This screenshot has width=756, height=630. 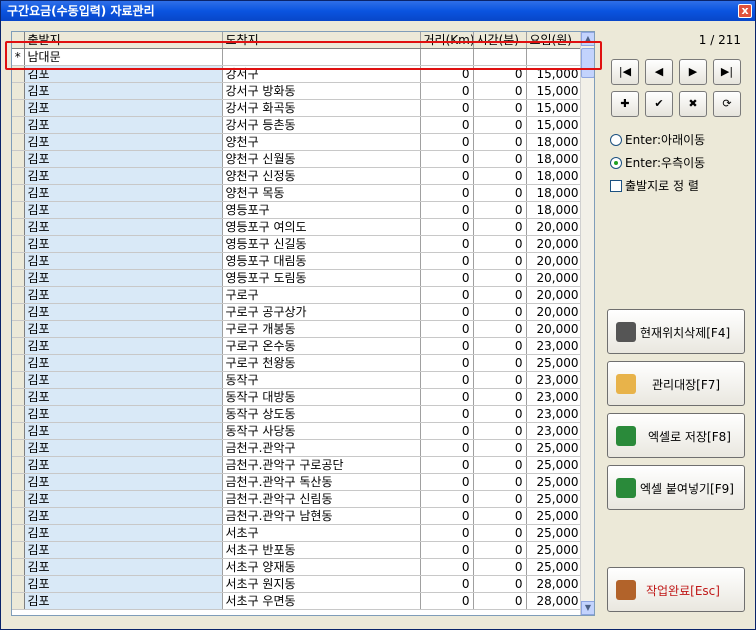 I want to click on table-row: 김포 서초구 0 0 25,000, so click(x=297, y=533).